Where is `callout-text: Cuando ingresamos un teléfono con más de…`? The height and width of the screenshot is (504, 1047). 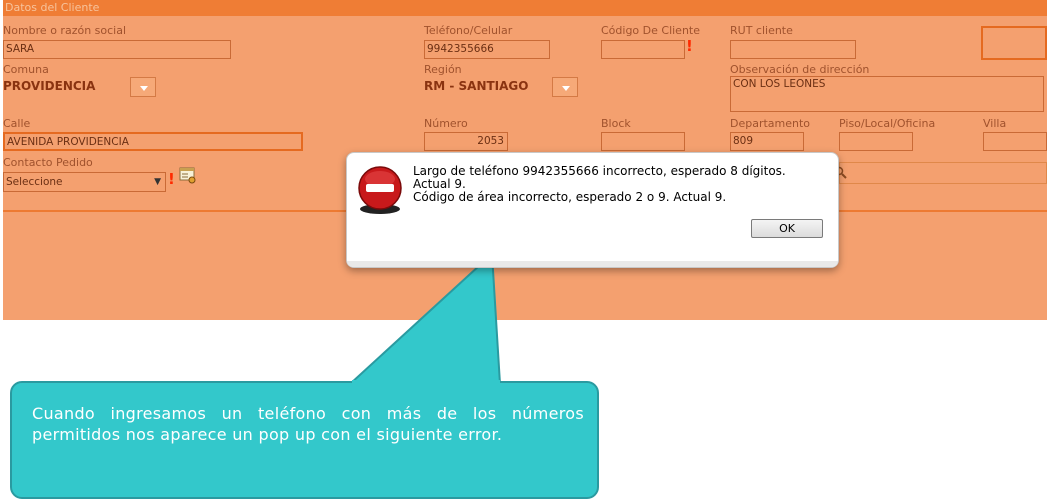
callout-text: Cuando ingresamos un teléfono con más de… is located at coordinates (308, 424).